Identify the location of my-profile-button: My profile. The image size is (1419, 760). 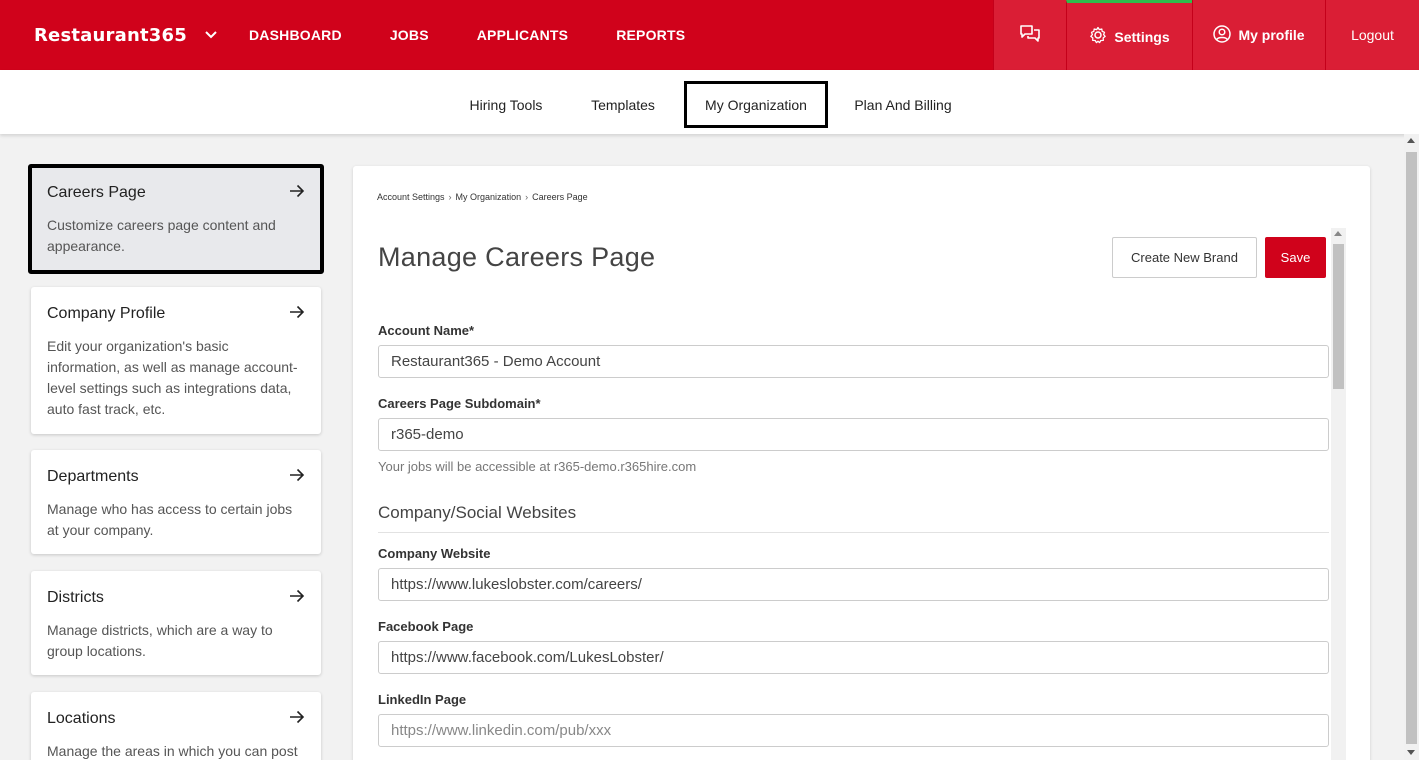
(1258, 35).